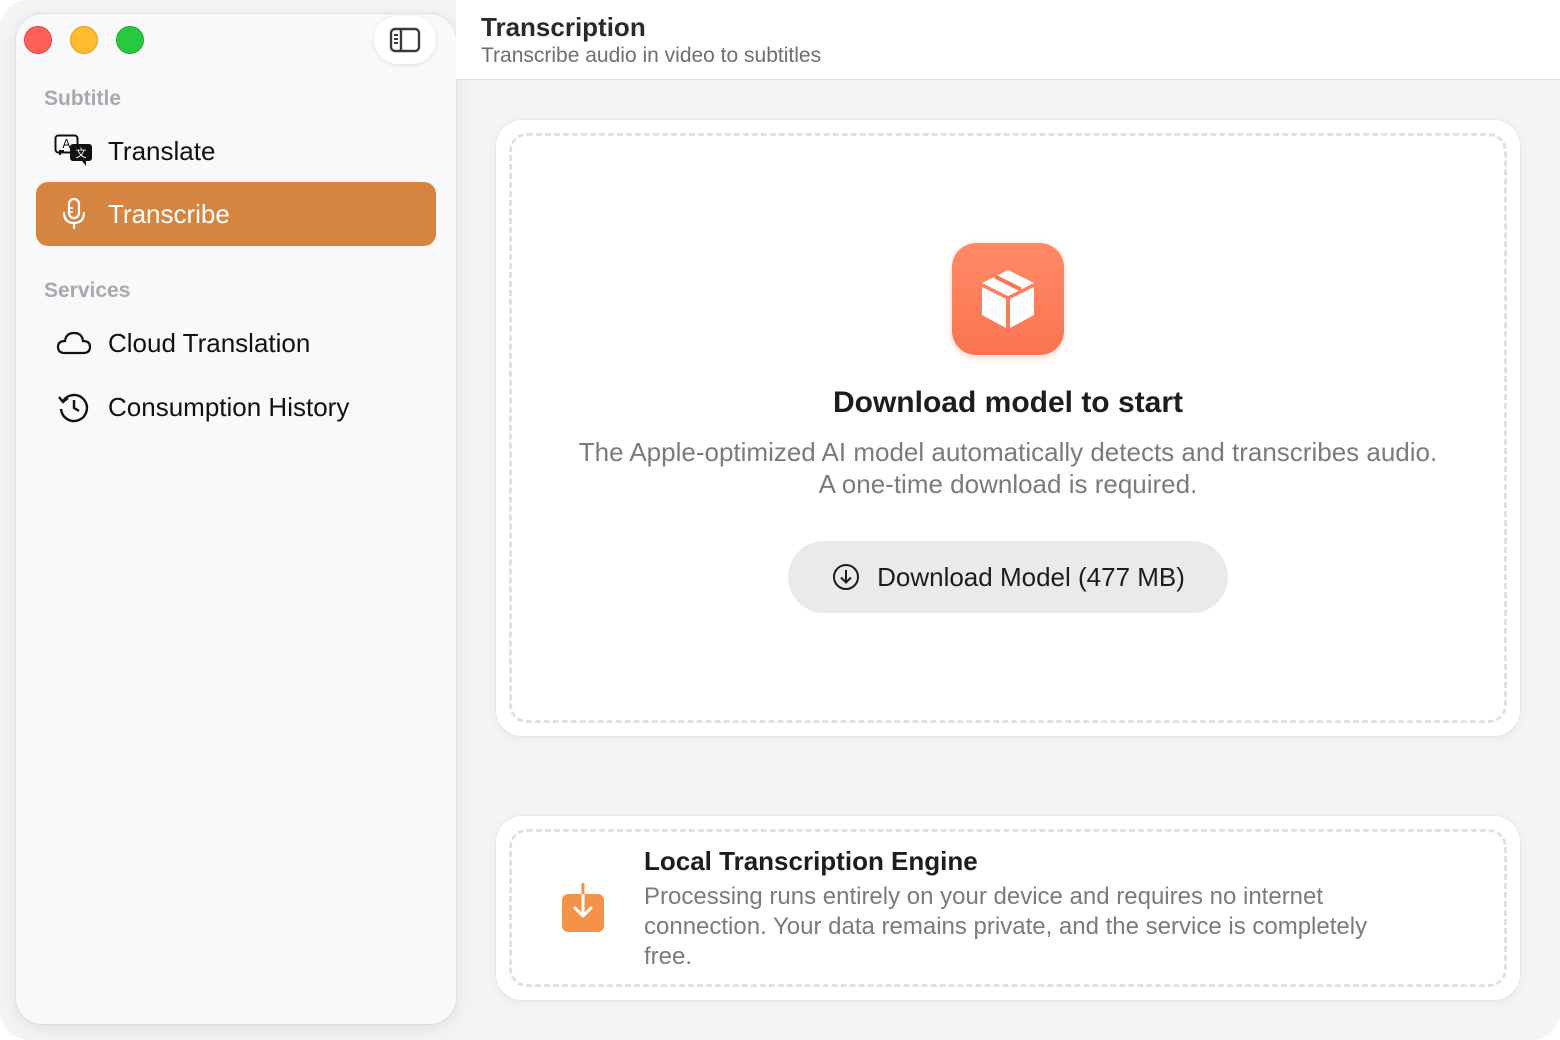  I want to click on translate-icon: A 文, so click(74, 151).